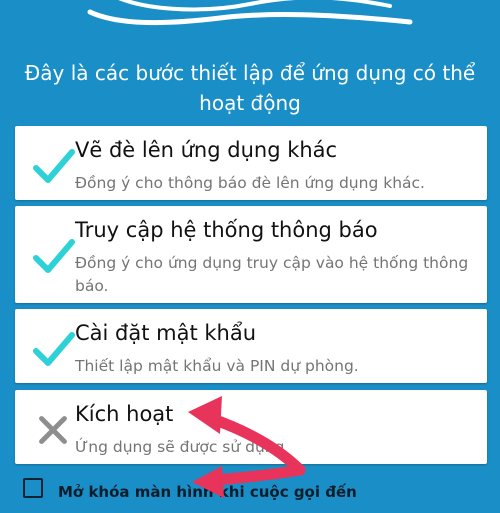  What do you see at coordinates (207, 492) in the screenshot?
I see `unlock-on-call-label: Mở khóa màn hình khi cuộc gọi đến` at bounding box center [207, 492].